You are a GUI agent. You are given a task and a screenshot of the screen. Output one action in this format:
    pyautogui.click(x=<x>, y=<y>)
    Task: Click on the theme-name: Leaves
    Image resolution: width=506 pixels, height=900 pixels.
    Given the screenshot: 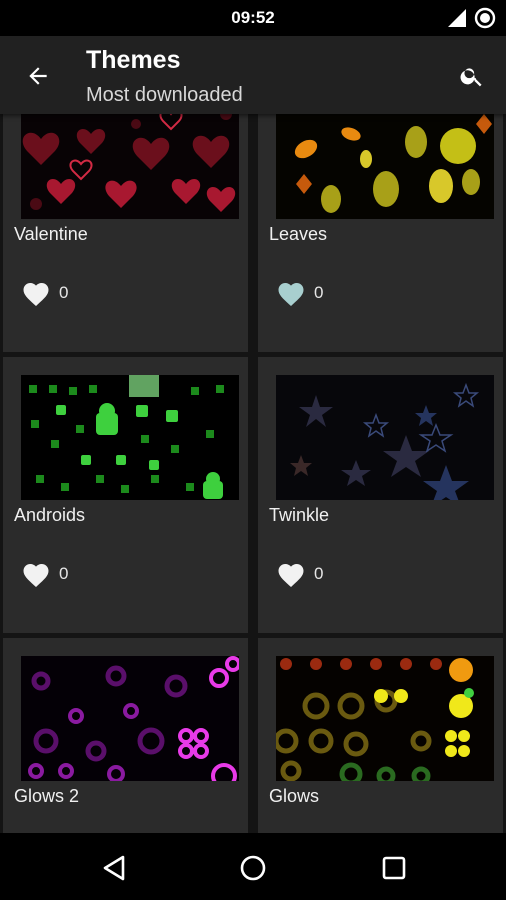 What is the action you would take?
    pyautogui.click(x=298, y=234)
    